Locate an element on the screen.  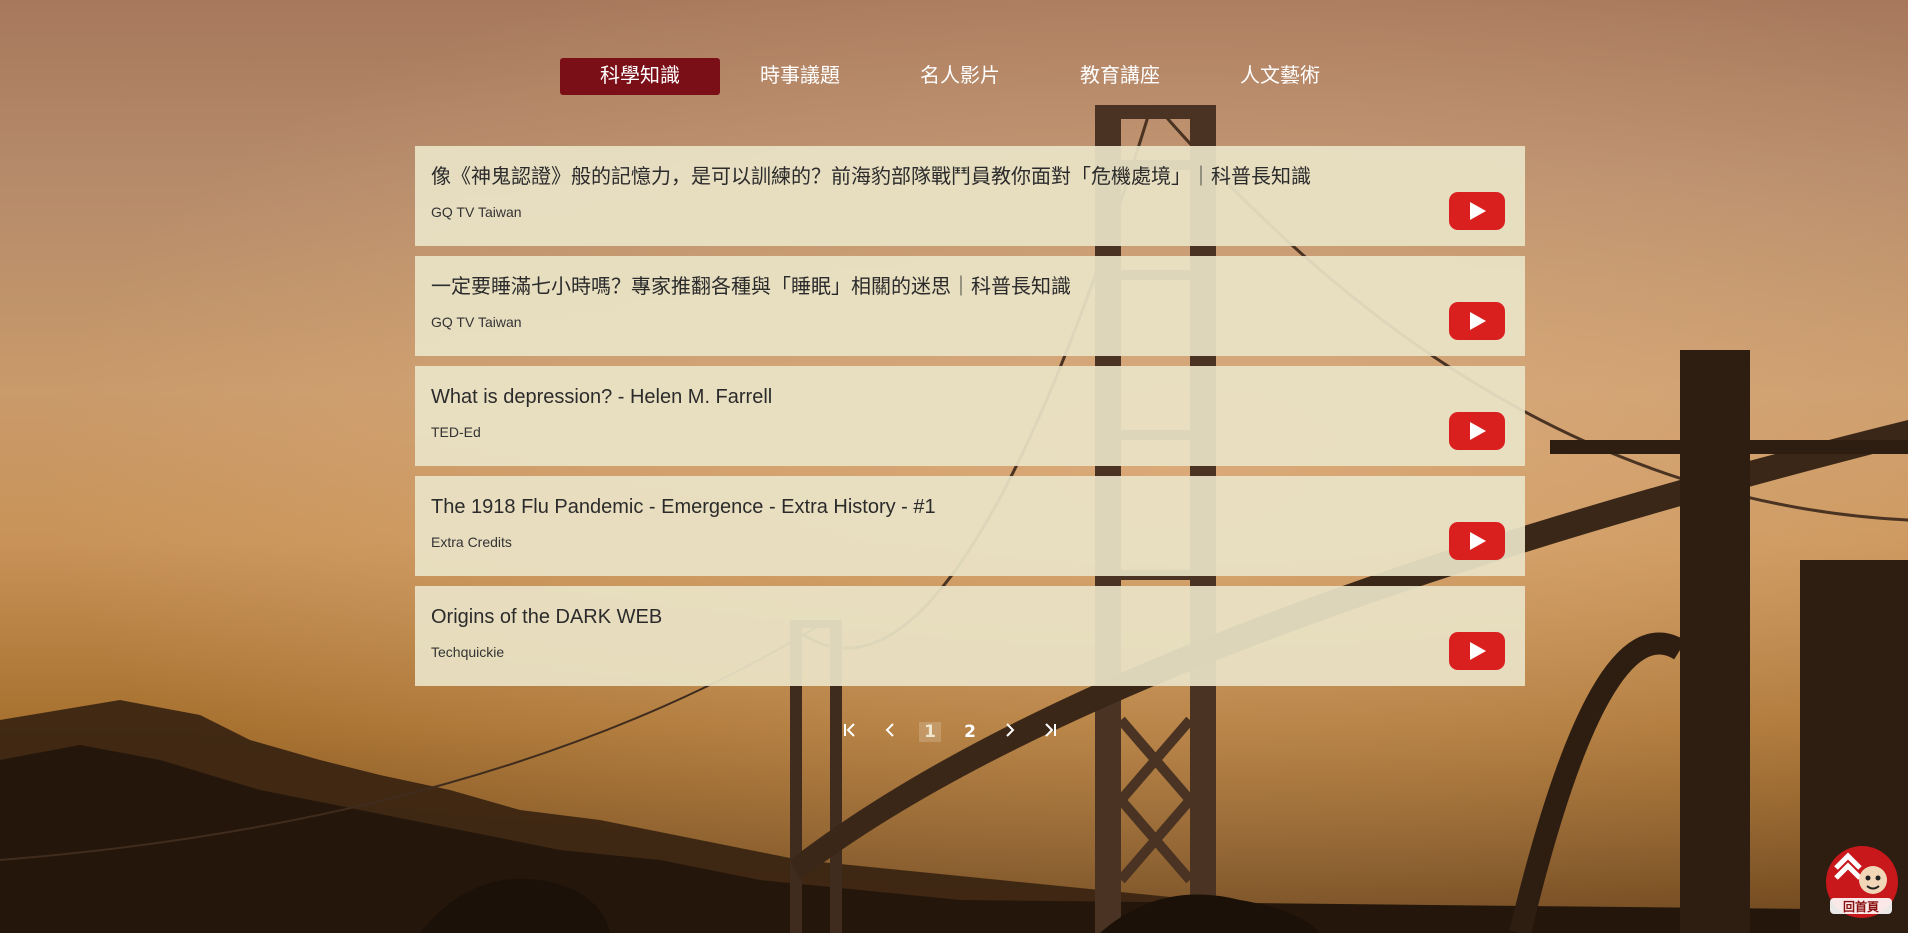
video-title: Origins of the DARK WEB is located at coordinates (970, 617).